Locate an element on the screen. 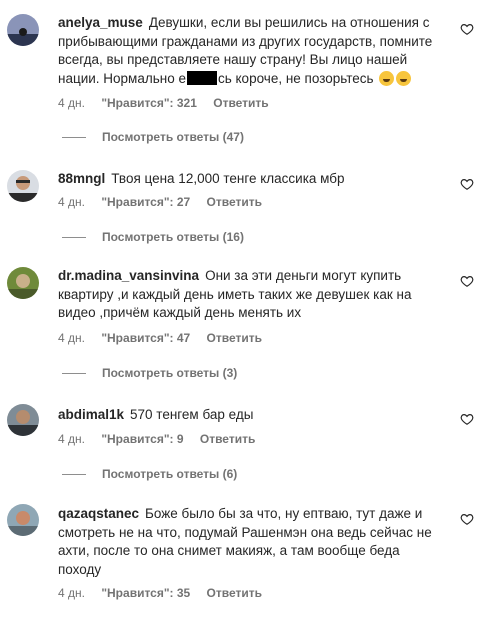 The image size is (485, 618). comment-text-continued: сь короче, не позорьтесь is located at coordinates (295, 78).